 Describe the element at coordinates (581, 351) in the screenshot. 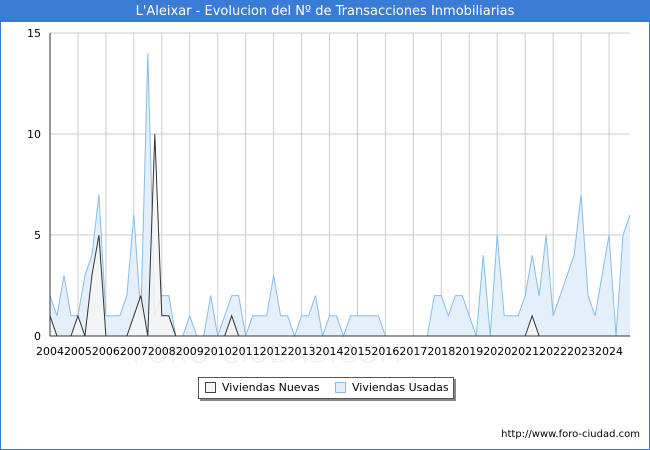

I see `x-tick-label: 2023` at that location.